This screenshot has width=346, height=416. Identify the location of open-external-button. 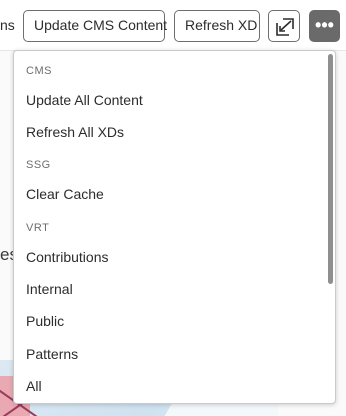
(284, 26).